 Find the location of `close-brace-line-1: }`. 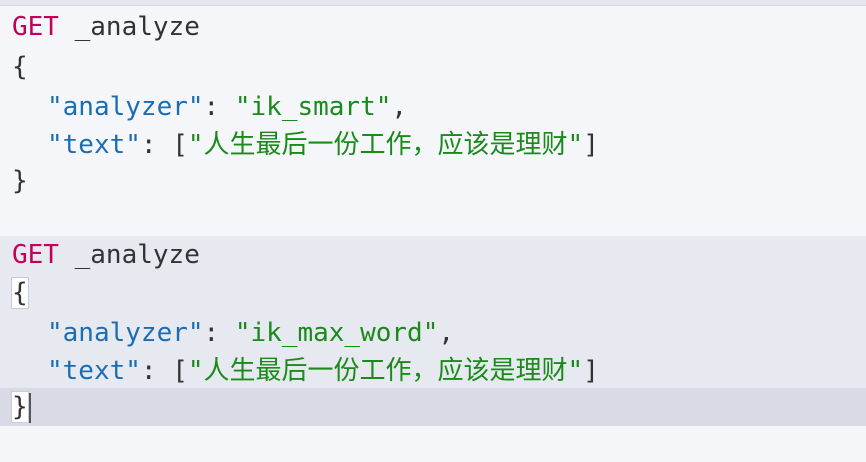

close-brace-line-1: } is located at coordinates (20, 181).